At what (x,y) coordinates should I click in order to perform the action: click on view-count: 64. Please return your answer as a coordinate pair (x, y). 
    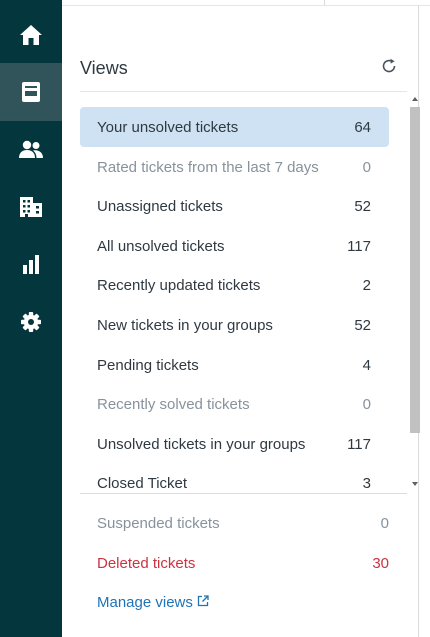
    Looking at the image, I should click on (362, 127).